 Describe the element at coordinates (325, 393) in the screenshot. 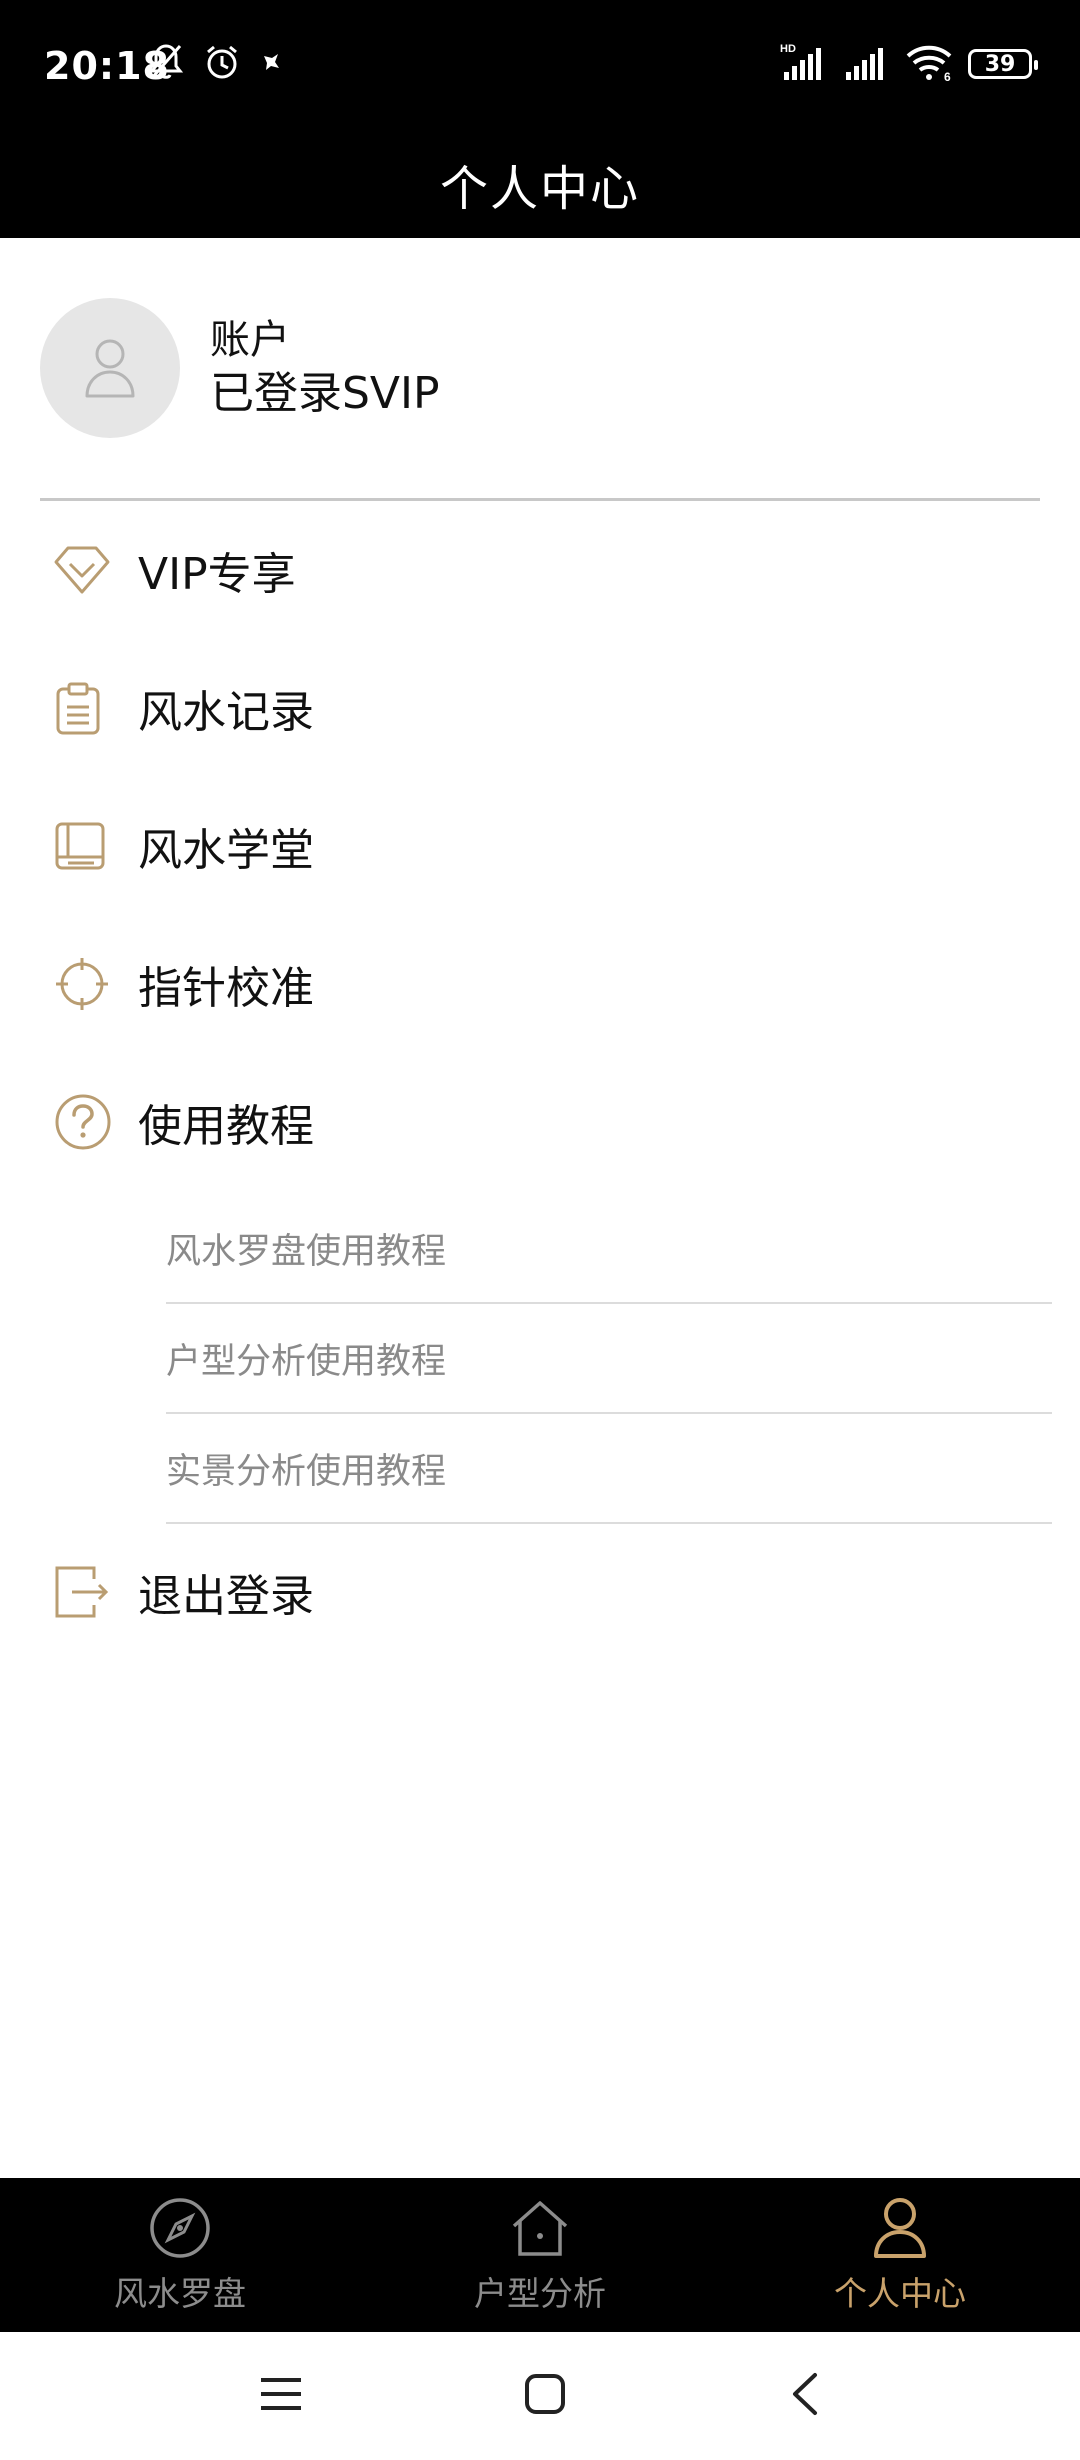

I see `account-status: 已登录SVIP` at that location.